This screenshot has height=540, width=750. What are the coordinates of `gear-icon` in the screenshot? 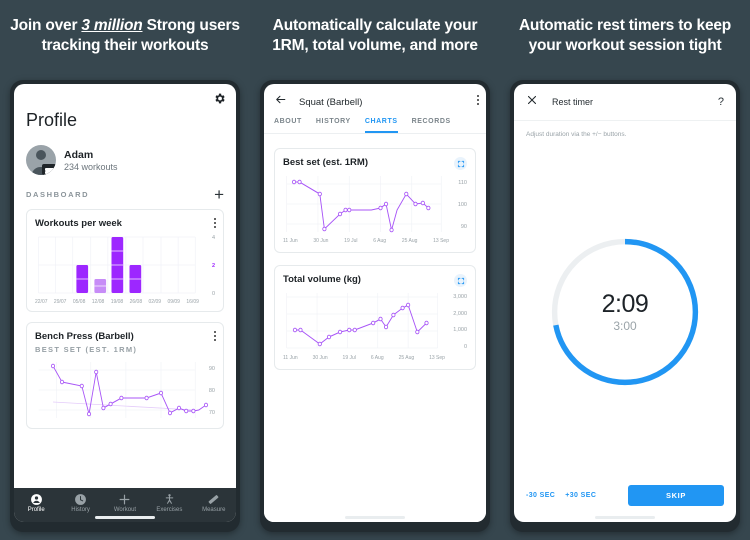 It's located at (219, 98).